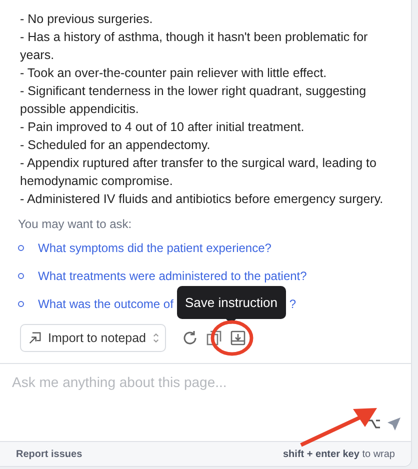  I want to click on answer-line: - Scheduled for an appendectomy., so click(116, 145).